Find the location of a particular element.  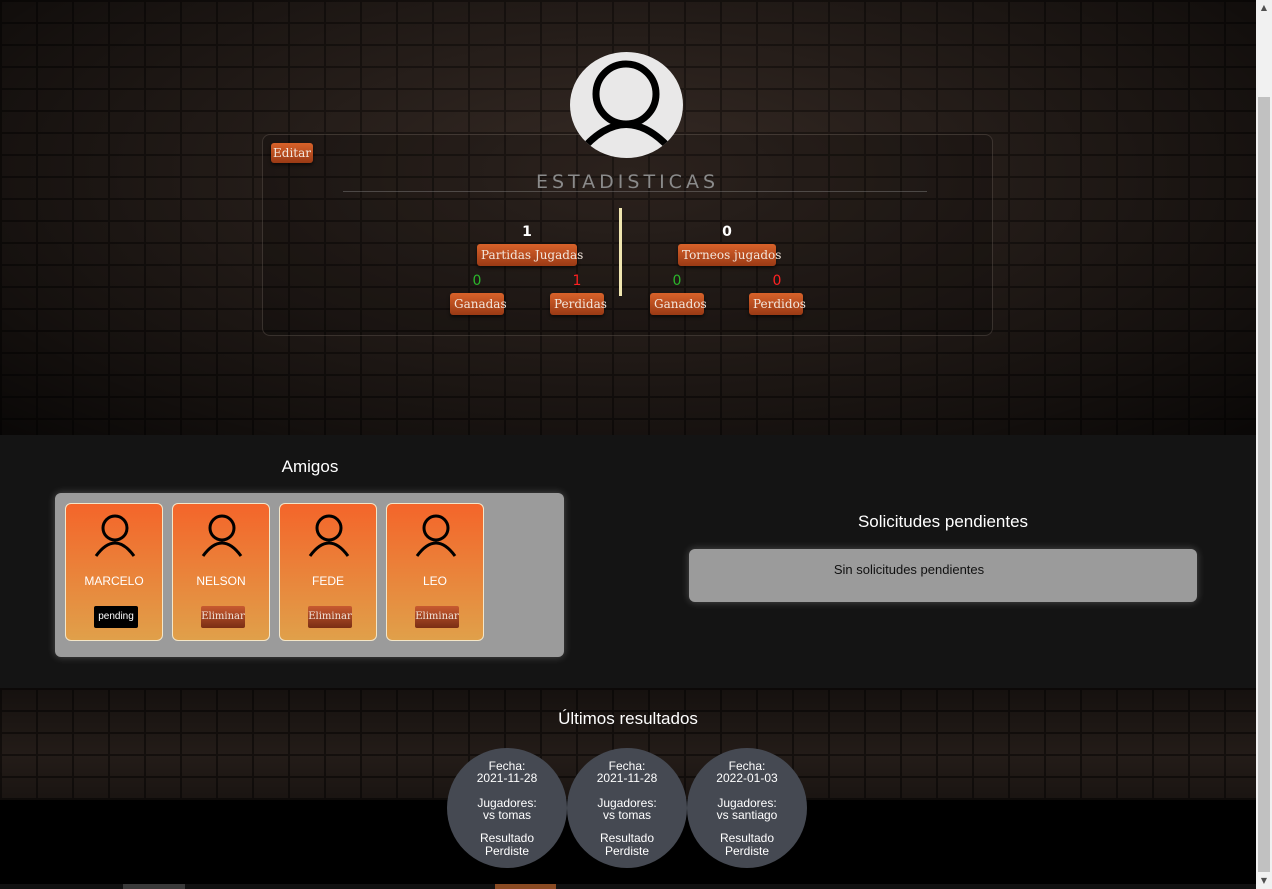

scroll-down-icon: ▼ is located at coordinates (1264, 881).